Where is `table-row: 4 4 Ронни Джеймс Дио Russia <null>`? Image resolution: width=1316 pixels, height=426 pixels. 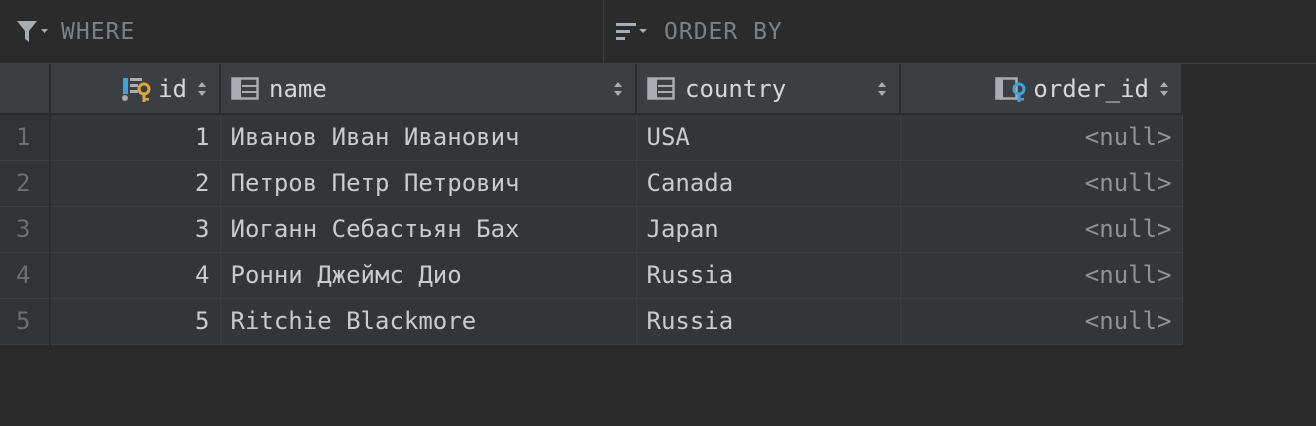
table-row: 4 4 Ронни Джеймс Дио Russia <null> is located at coordinates (591, 275).